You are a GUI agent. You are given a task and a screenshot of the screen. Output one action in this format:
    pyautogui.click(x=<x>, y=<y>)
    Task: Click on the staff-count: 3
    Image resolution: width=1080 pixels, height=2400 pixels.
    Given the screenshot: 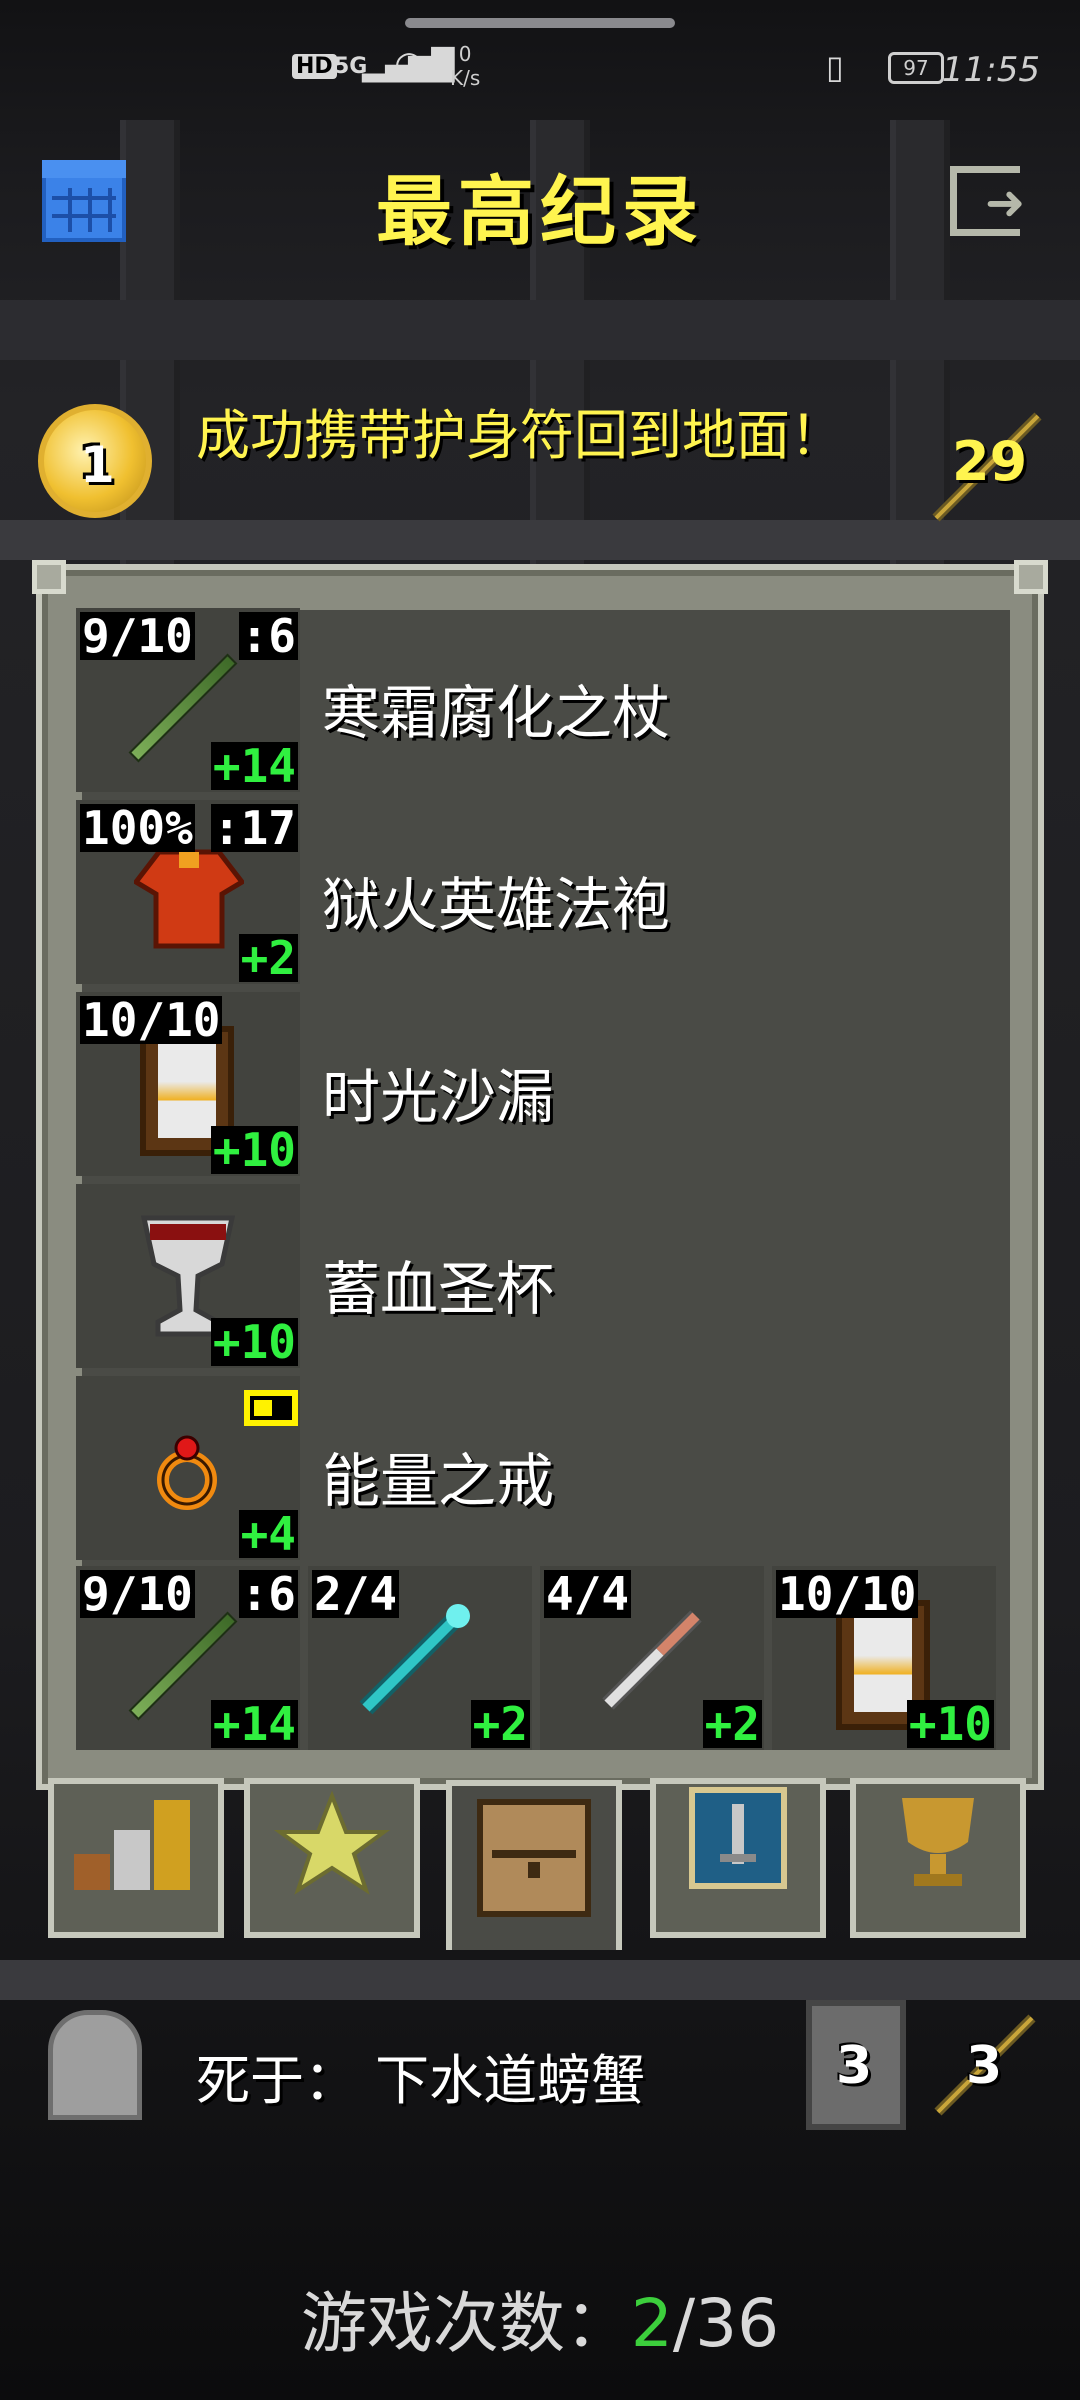 What is the action you would take?
    pyautogui.click(x=984, y=2066)
    